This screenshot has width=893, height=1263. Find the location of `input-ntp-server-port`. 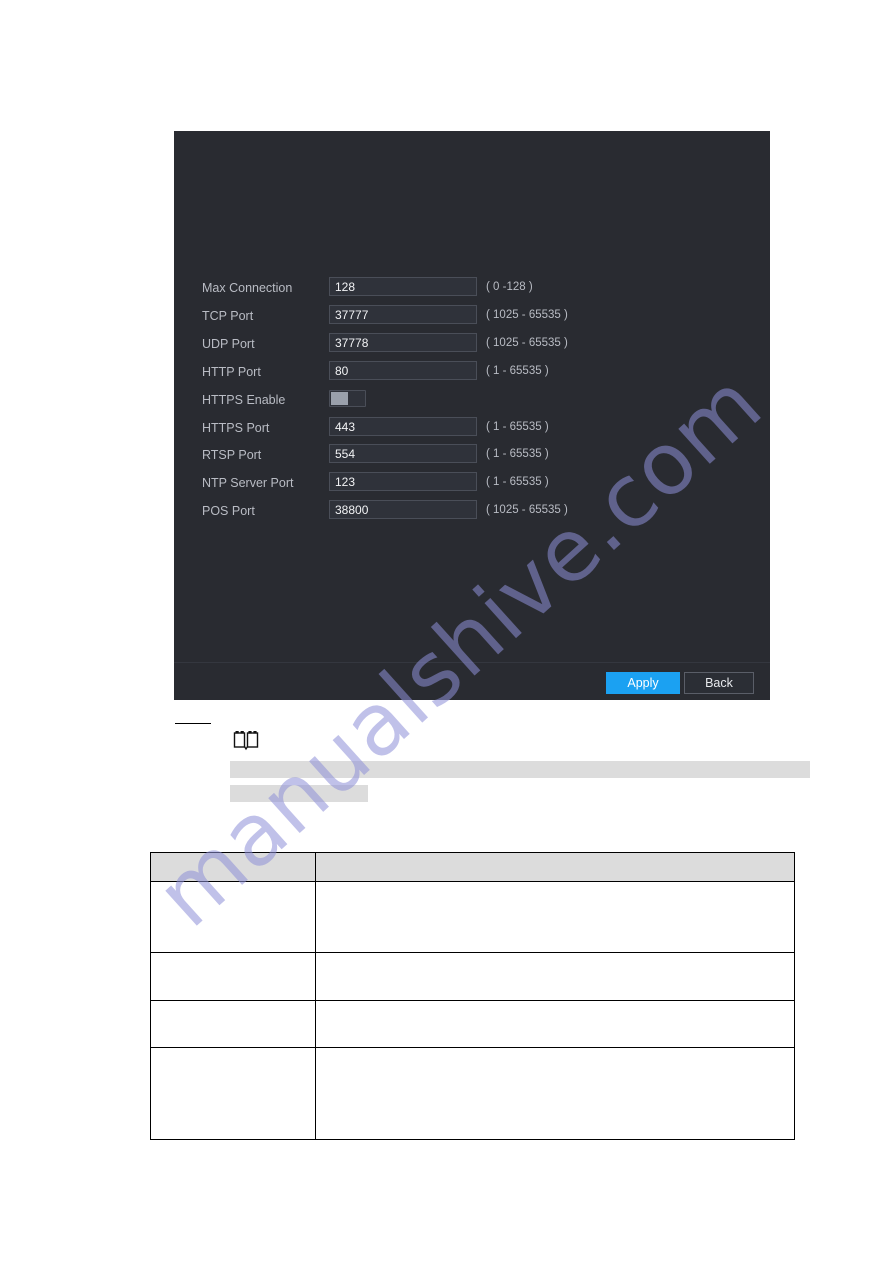

input-ntp-server-port is located at coordinates (403, 481).